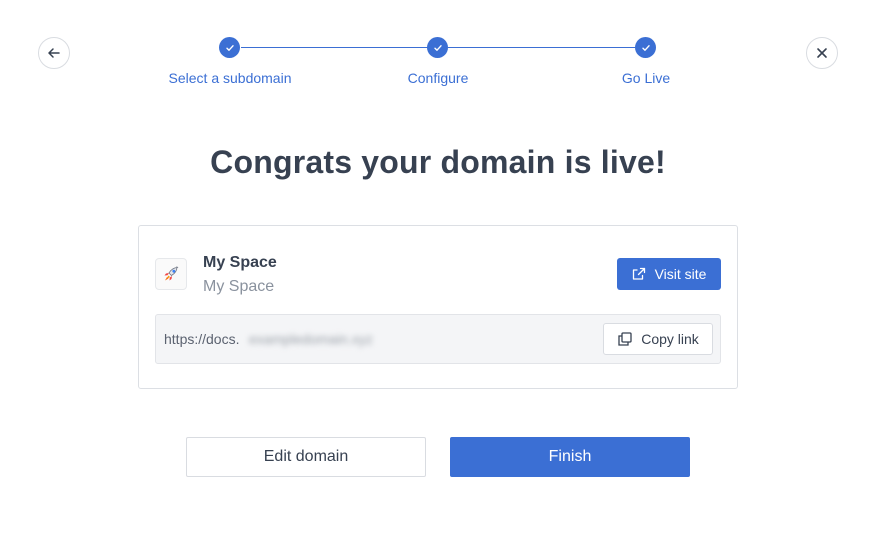 Image resolution: width=876 pixels, height=538 pixels. What do you see at coordinates (229, 47) in the screenshot?
I see `step-1-check-icon` at bounding box center [229, 47].